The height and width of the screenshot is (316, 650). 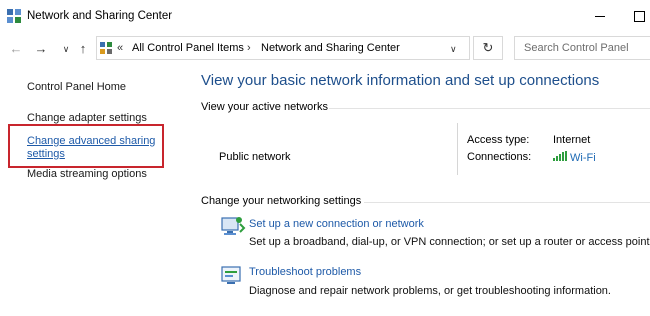 I want to click on access-type-label: Access type:, so click(x=498, y=140).